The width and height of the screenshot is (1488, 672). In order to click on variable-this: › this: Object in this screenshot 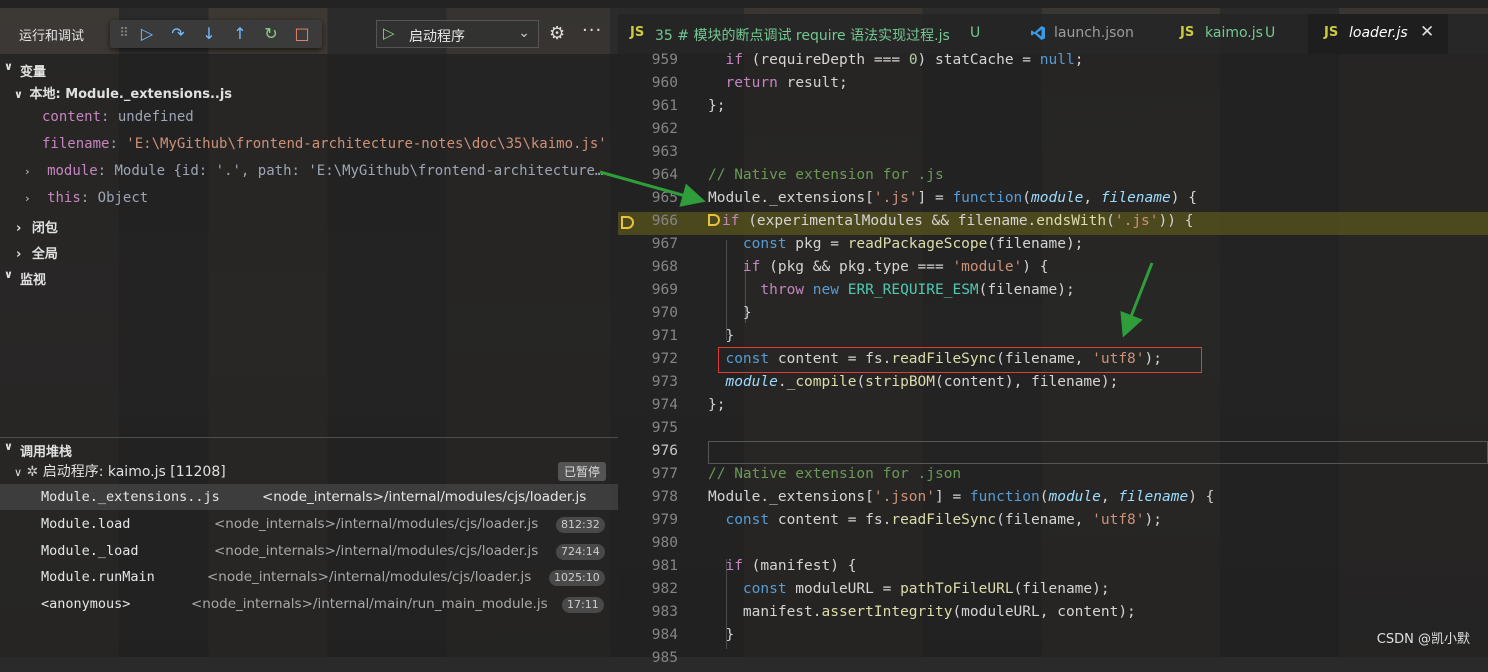, I will do `click(86, 202)`.